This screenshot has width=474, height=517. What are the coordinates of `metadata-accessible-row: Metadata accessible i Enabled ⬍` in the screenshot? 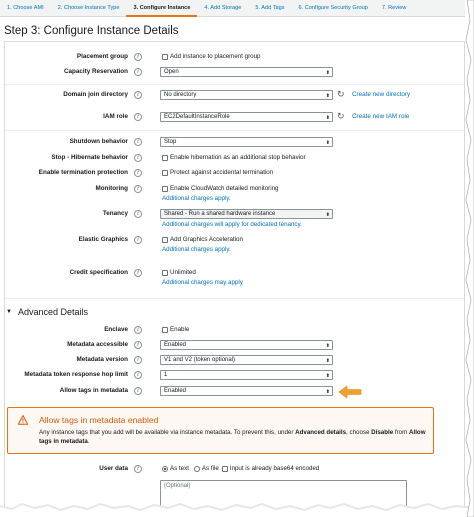 It's located at (237, 346).